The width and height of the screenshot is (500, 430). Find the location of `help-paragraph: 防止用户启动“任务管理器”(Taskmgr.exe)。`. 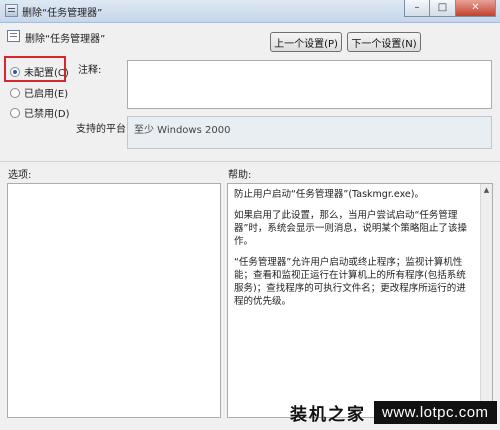

help-paragraph: 防止用户启动“任务管理器”(Taskmgr.exe)。 is located at coordinates (329, 194).